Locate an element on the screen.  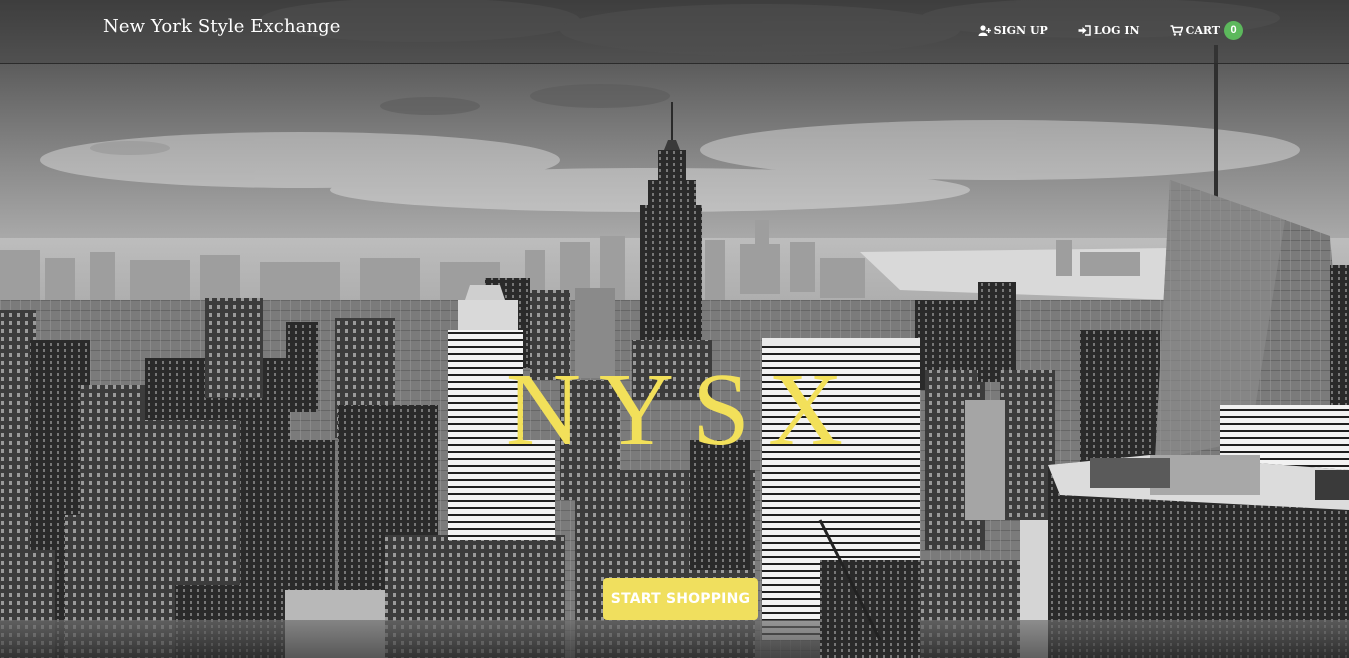
brand-link: New York Style Exchange is located at coordinates (222, 26).